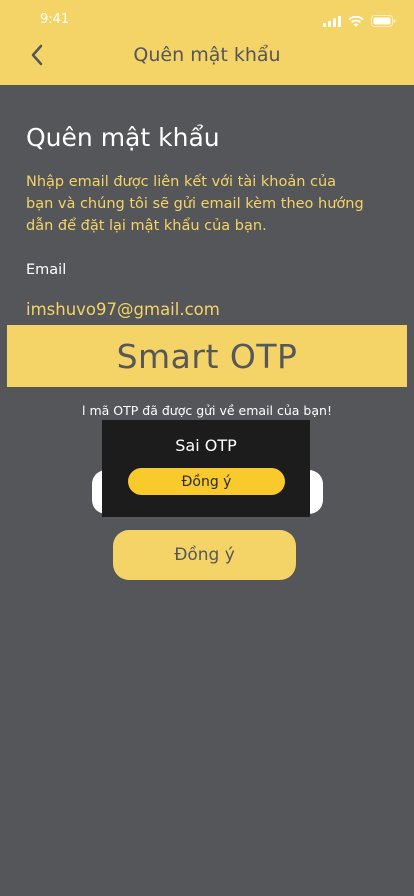 The image size is (414, 896). I want to click on page-title: Quên mật khẩu, so click(123, 137).